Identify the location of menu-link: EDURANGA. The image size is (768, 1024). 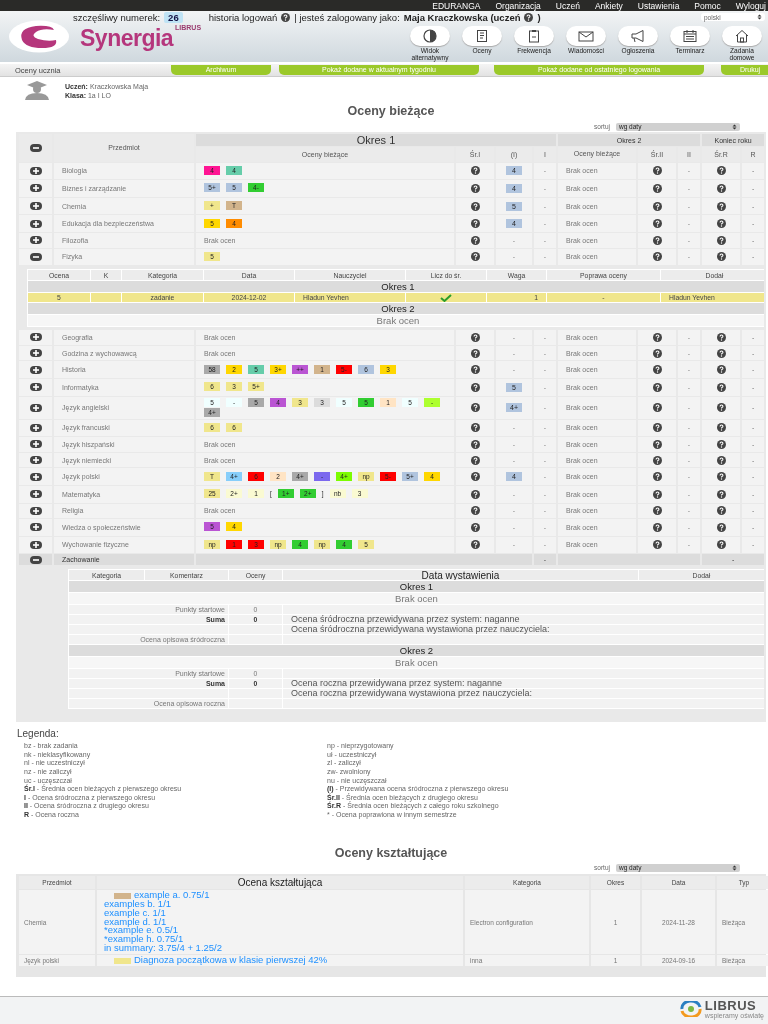
(456, 5).